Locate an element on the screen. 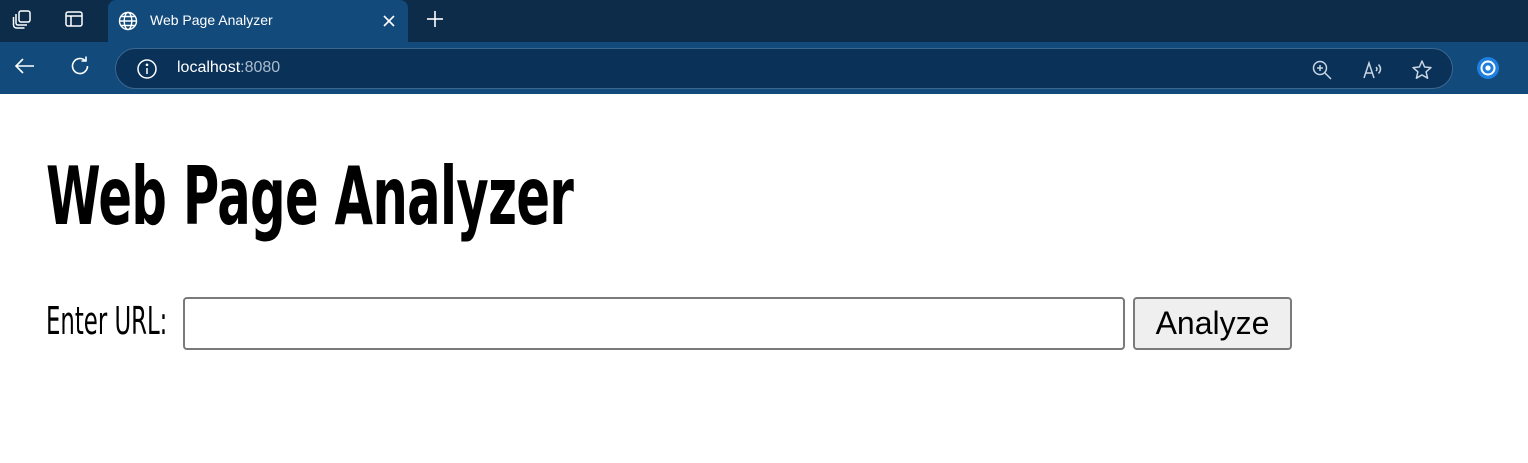 Image resolution: width=1528 pixels, height=463 pixels. tab-actions-button is located at coordinates (74, 21).